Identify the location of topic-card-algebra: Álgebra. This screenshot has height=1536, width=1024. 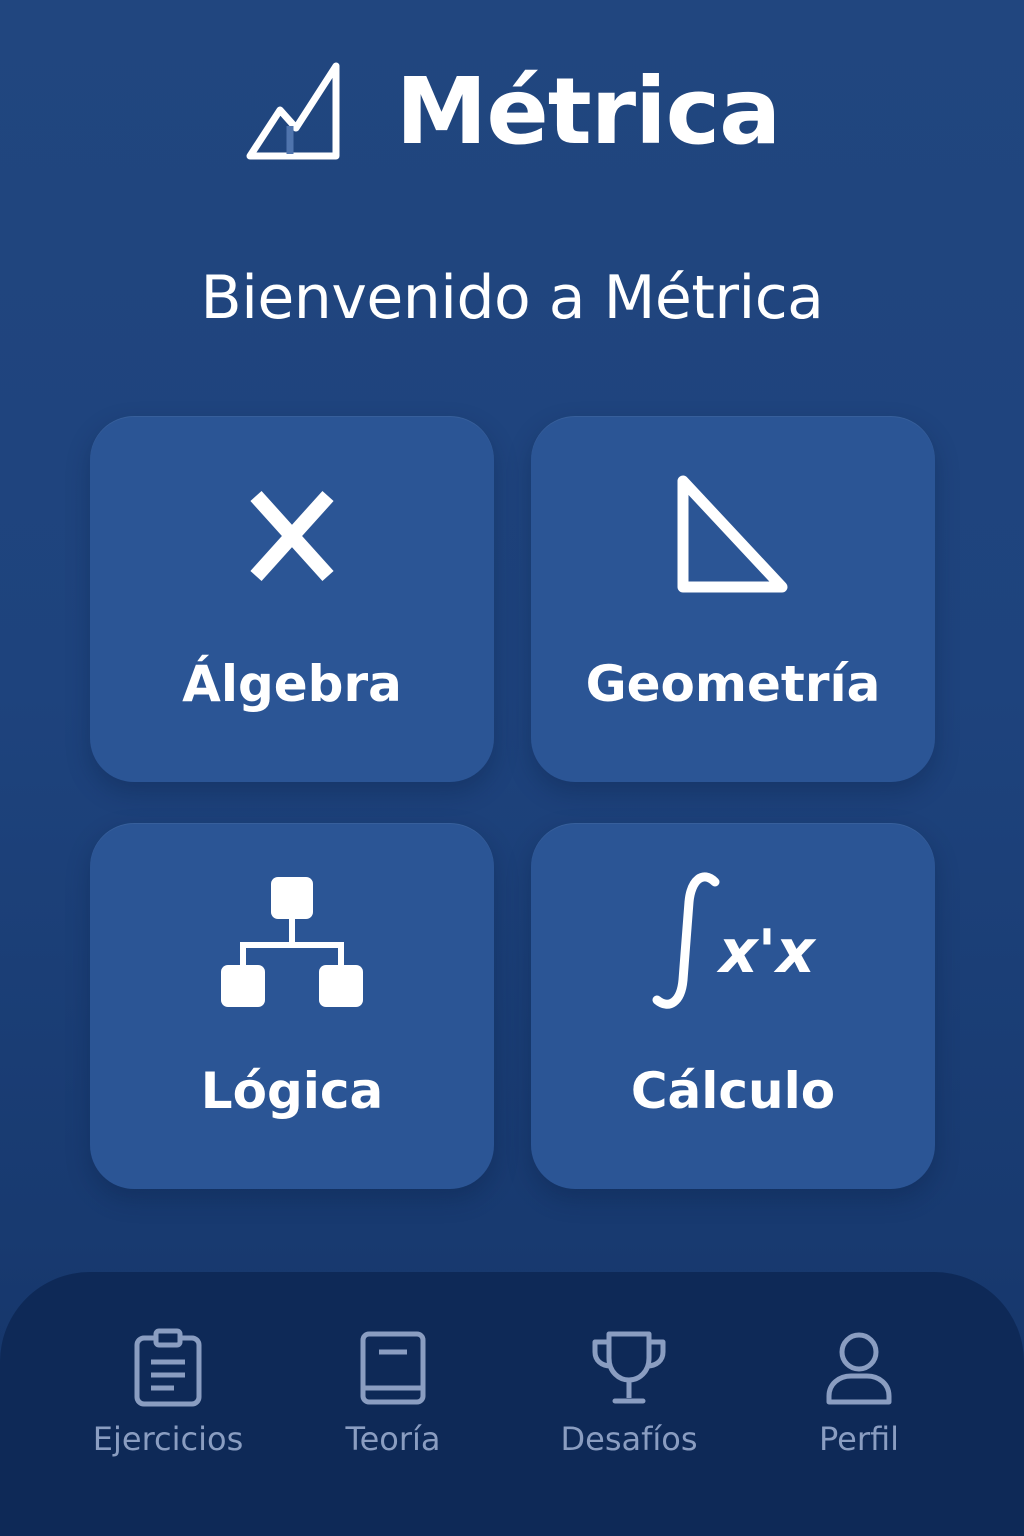
(292, 599).